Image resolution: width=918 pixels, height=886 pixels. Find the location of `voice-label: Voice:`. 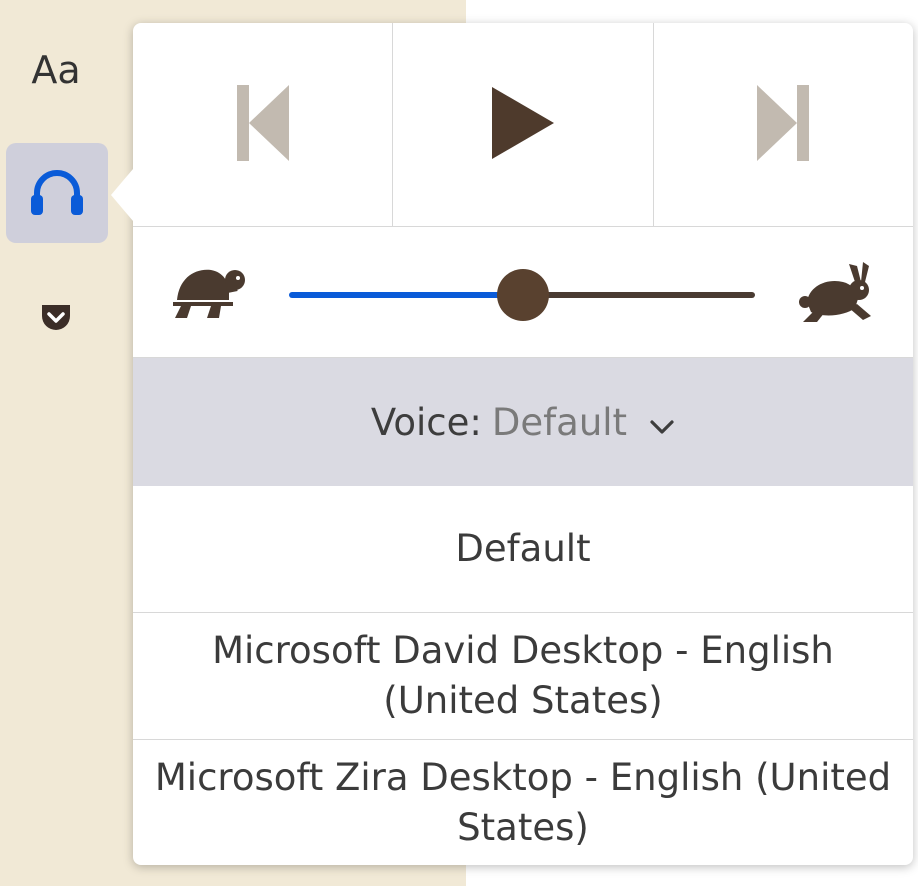

voice-label: Voice: is located at coordinates (426, 422).